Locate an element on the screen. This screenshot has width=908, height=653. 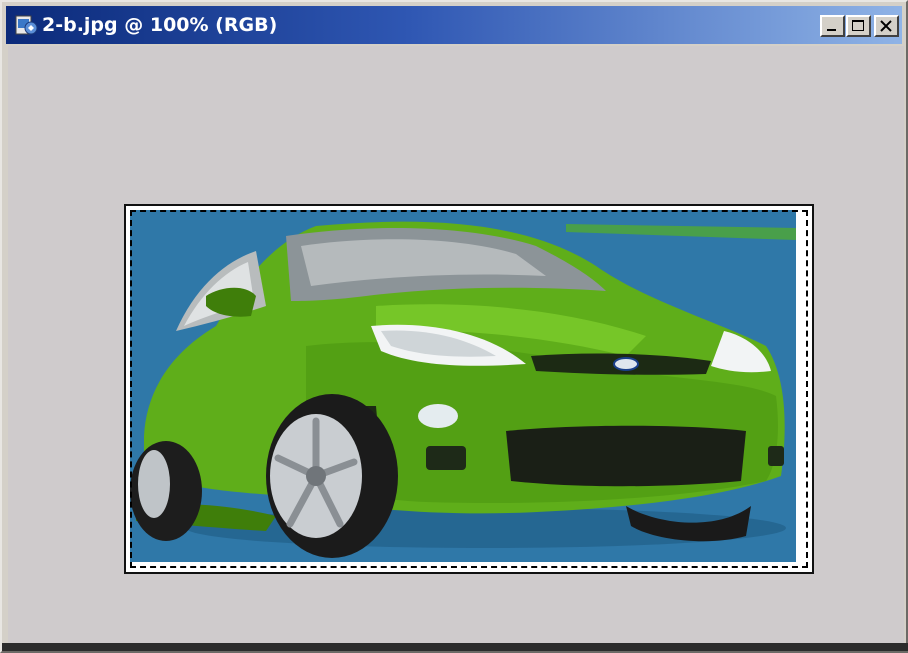
window-title: 2-b.jpg @ 100% (RGB) is located at coordinates (160, 25).